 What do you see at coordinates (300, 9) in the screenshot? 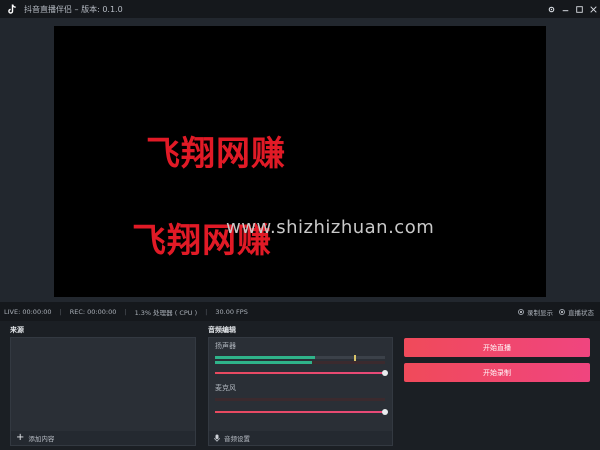
I see `title-bar: 抖音直播伴侣 – 版本: 0.1.0` at bounding box center [300, 9].